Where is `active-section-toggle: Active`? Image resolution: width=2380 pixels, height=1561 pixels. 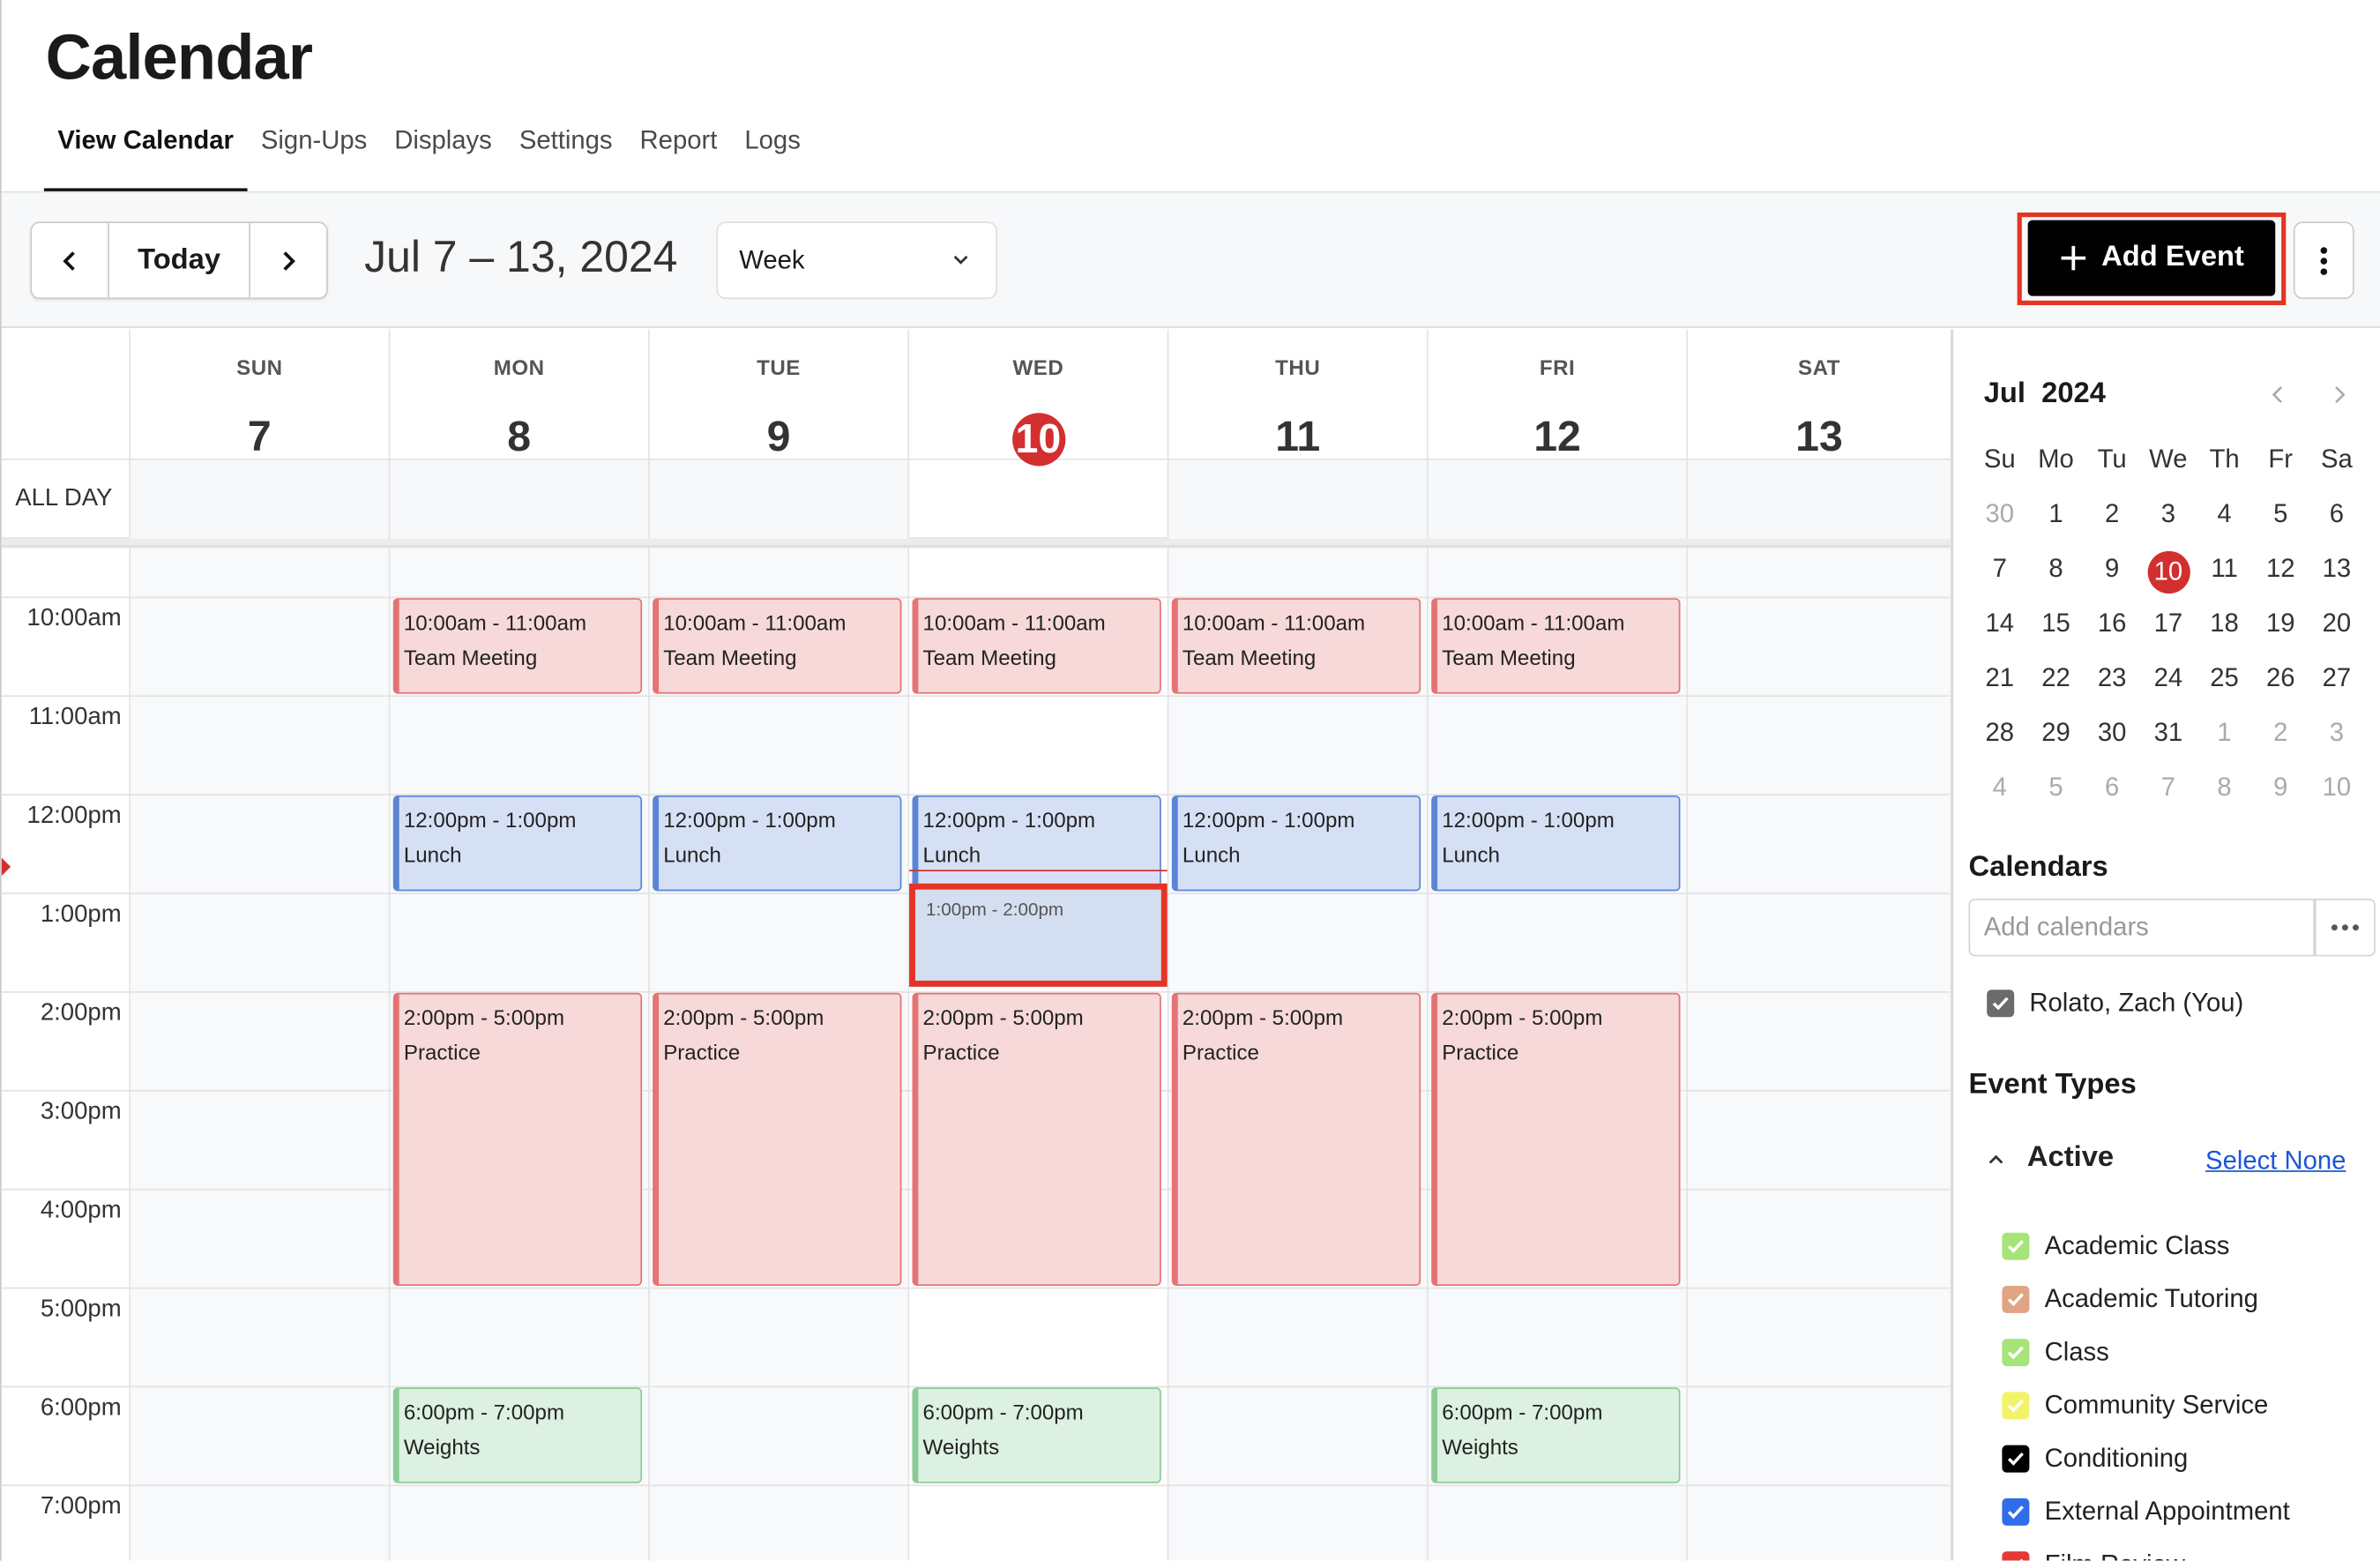
active-section-toggle: Active is located at coordinates (2050, 1158).